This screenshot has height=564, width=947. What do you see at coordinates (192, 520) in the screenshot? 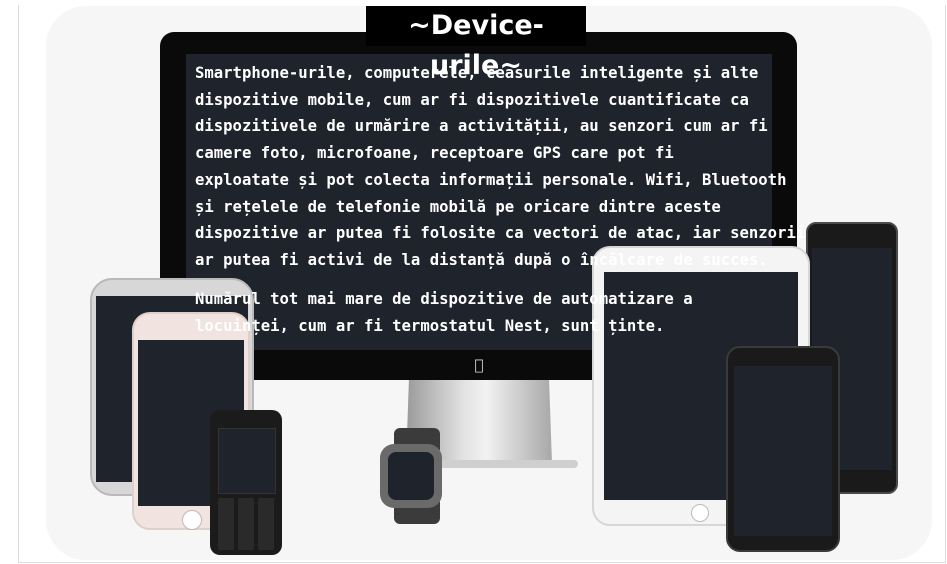
I see `iphone-home-button` at bounding box center [192, 520].